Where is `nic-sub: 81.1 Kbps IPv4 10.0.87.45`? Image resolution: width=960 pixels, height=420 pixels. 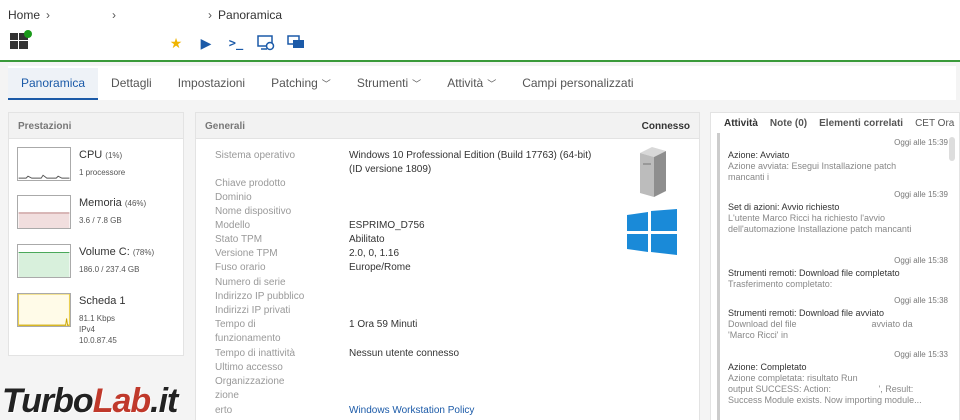 nic-sub: 81.1 Kbps IPv4 10.0.87.45 is located at coordinates (98, 329).